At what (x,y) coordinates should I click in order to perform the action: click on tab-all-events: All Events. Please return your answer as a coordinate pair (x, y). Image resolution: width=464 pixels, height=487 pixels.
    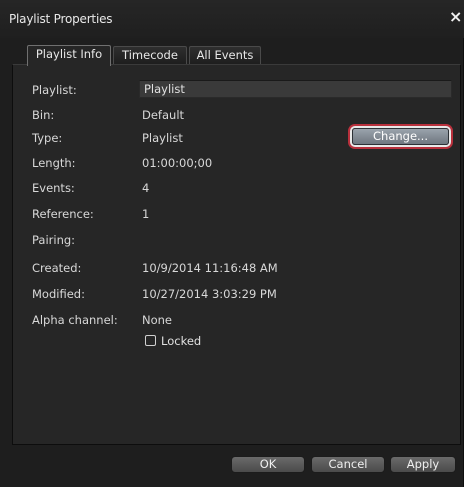
    Looking at the image, I should click on (225, 55).